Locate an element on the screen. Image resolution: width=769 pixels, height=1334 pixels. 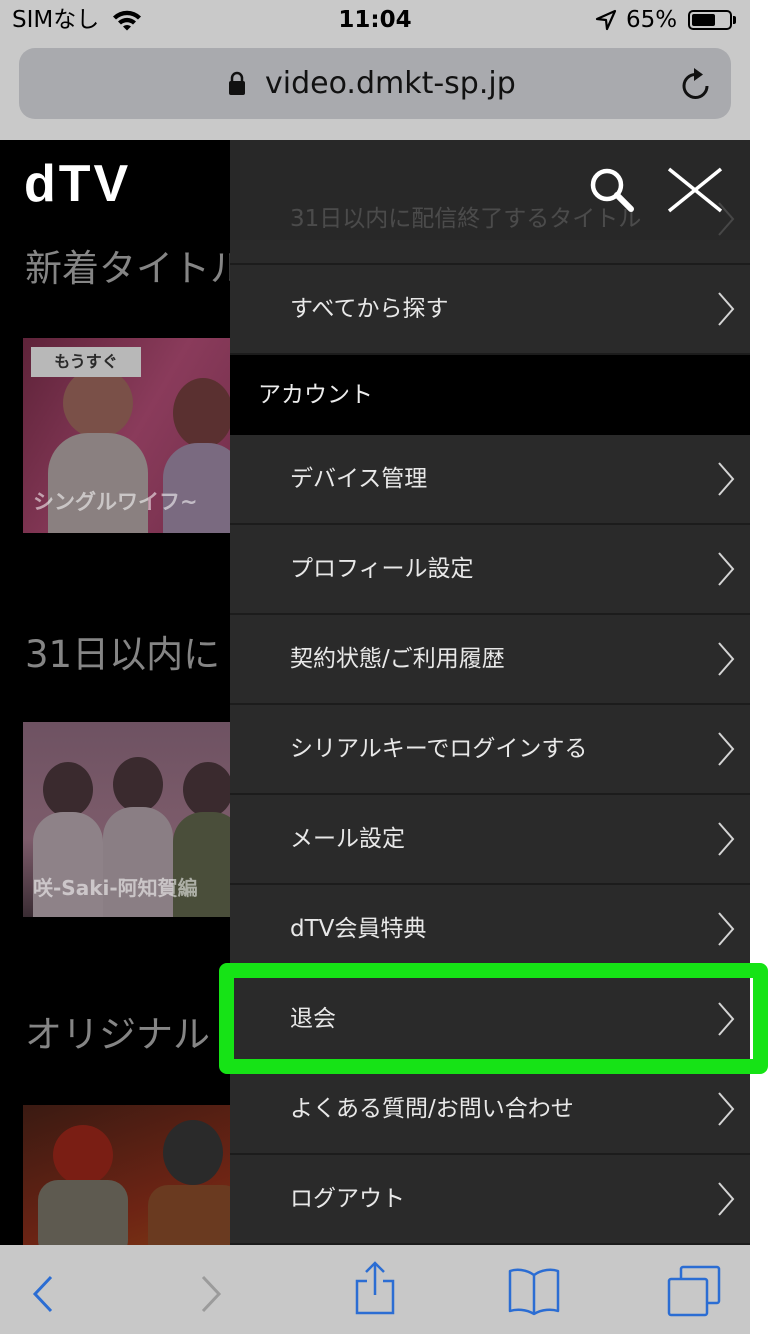
menu-item-label: dTV会員特典 is located at coordinates (358, 929).